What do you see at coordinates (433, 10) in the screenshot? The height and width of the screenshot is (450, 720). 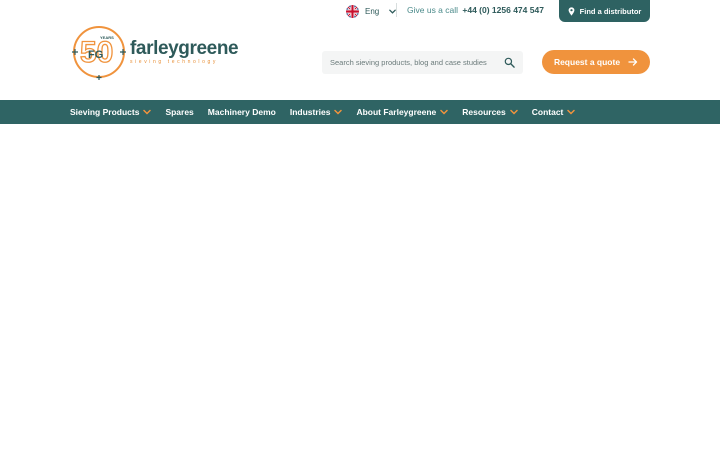 I see `call-text: Give us a call` at bounding box center [433, 10].